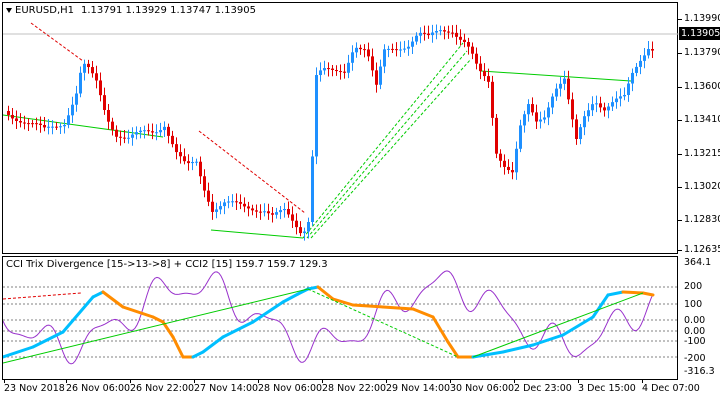 Image resolution: width=720 pixels, height=400 pixels. What do you see at coordinates (702, 153) in the screenshot?
I see `price-axis-label: 1.13215` at bounding box center [702, 153].